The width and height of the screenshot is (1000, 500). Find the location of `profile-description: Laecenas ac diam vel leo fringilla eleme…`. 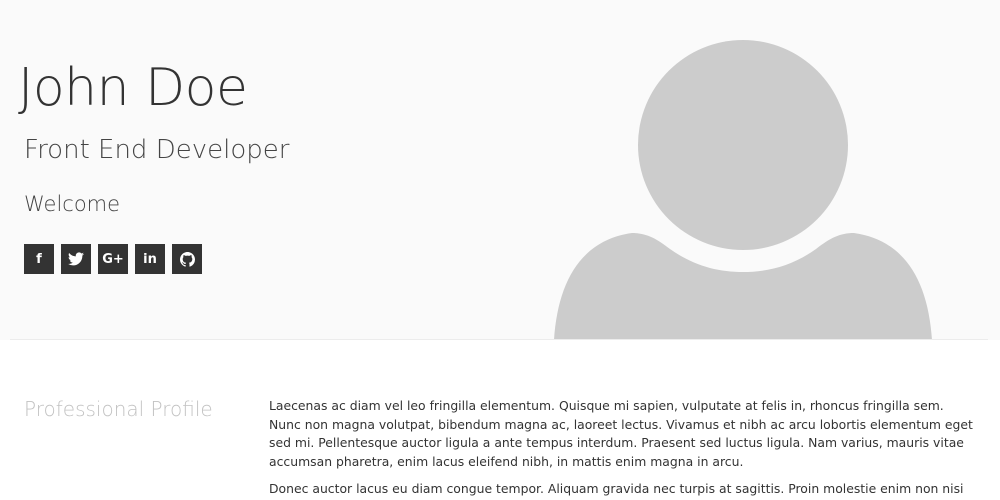

profile-description: Laecenas ac diam vel leo fringilla eleme… is located at coordinates (621, 448).